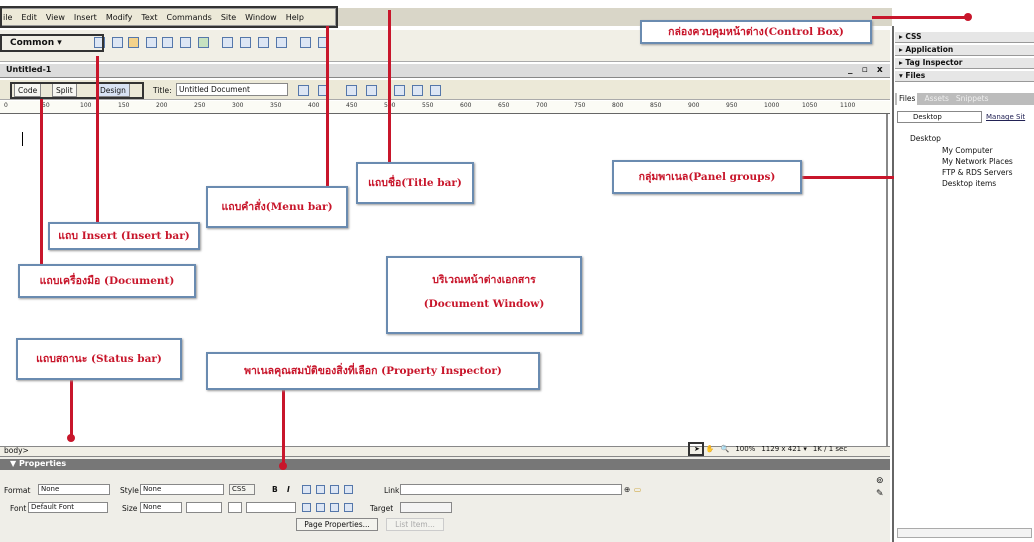  What do you see at coordinates (68, 507) in the screenshot?
I see `font-select: Default Font` at bounding box center [68, 507].